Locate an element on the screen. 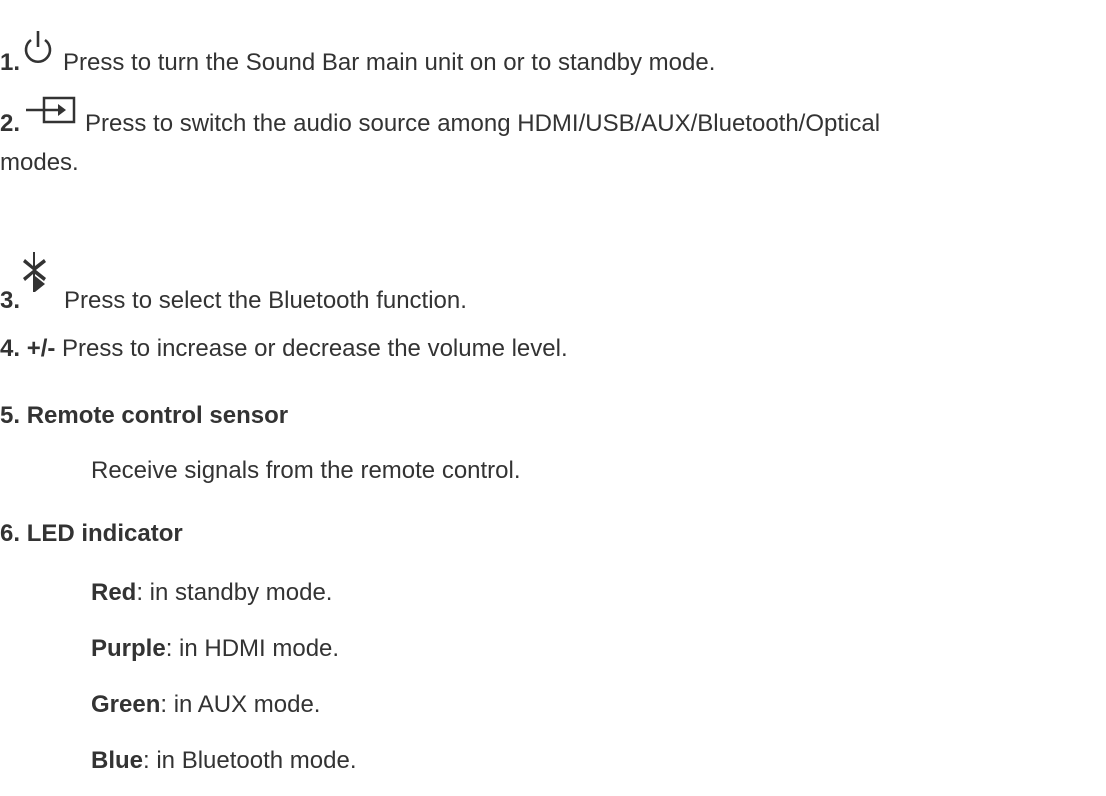  led-state-purple: Purple: in HDMI mode. is located at coordinates (215, 649).